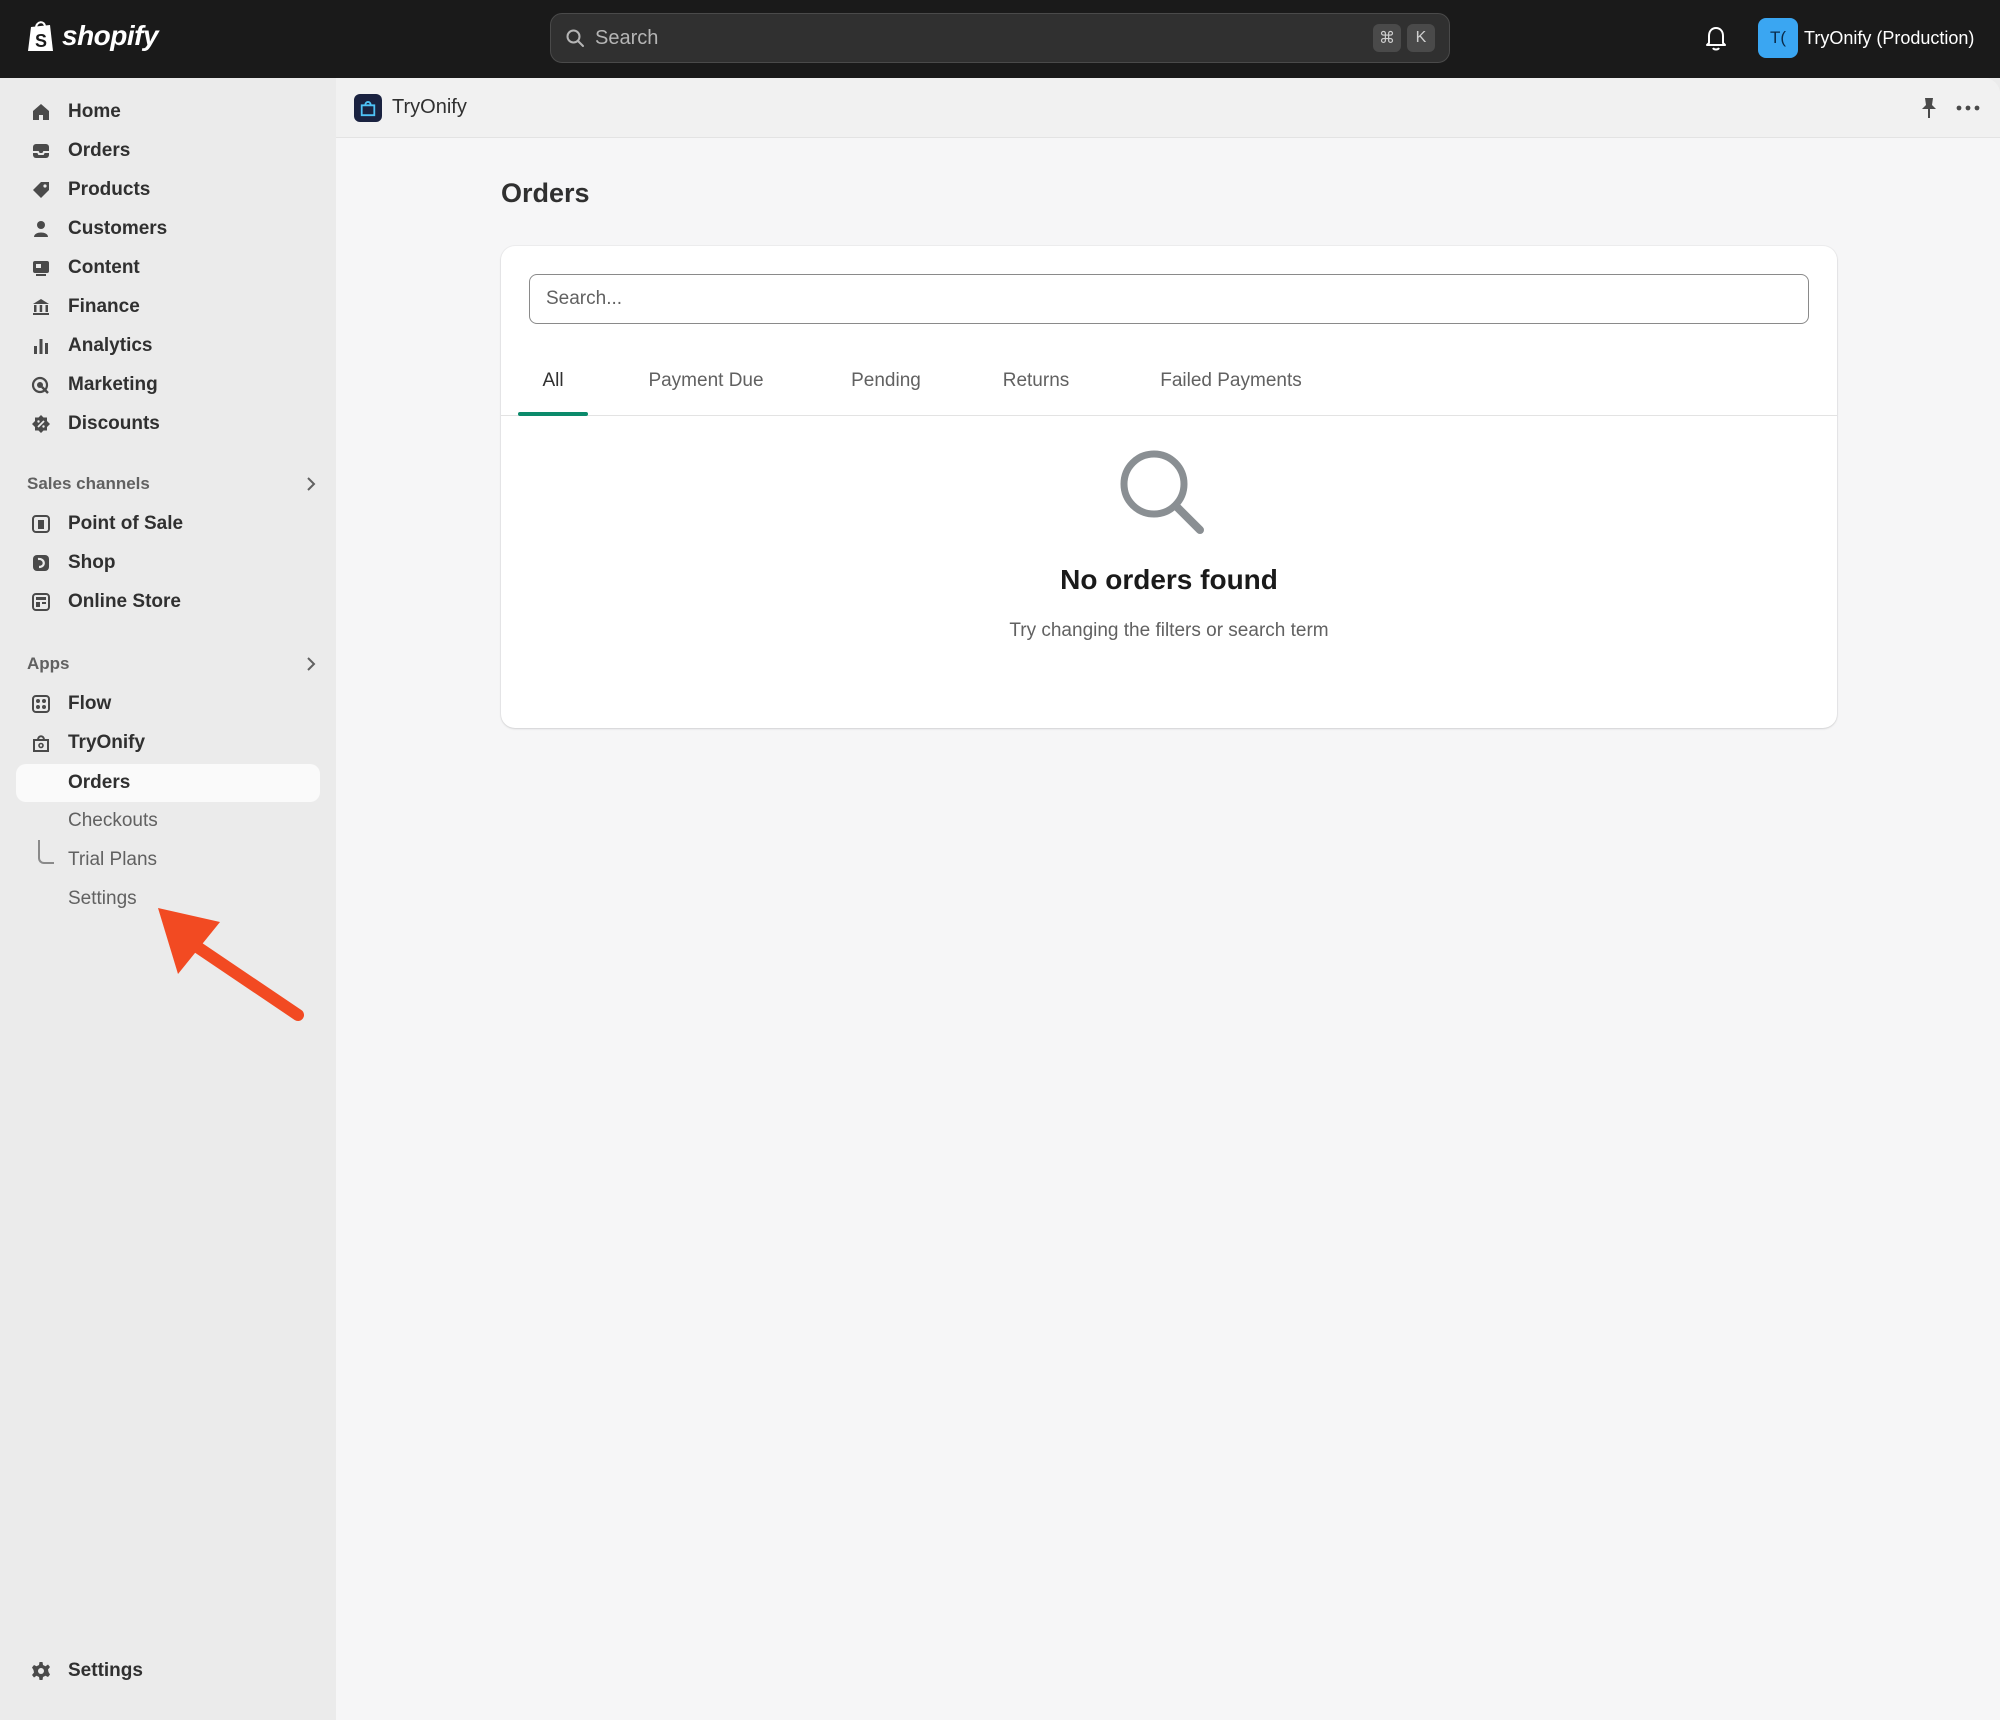 This screenshot has height=1720, width=2000. What do you see at coordinates (41, 385) in the screenshot?
I see `target-icon` at bounding box center [41, 385].